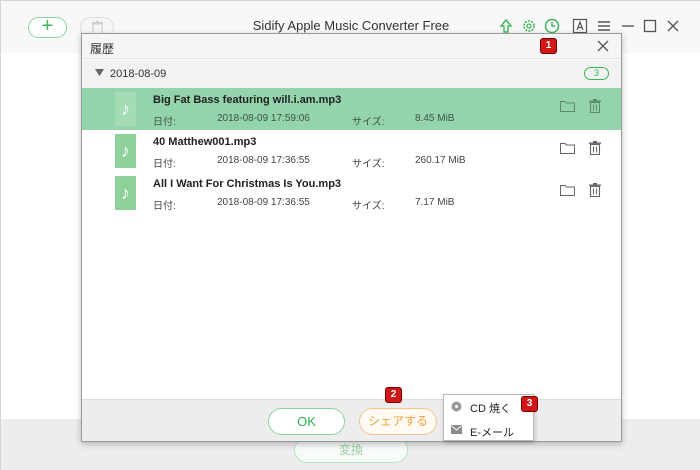 Image resolution: width=700 pixels, height=470 pixels. Describe the element at coordinates (306, 421) in the screenshot. I see `ok-button: OK` at that location.